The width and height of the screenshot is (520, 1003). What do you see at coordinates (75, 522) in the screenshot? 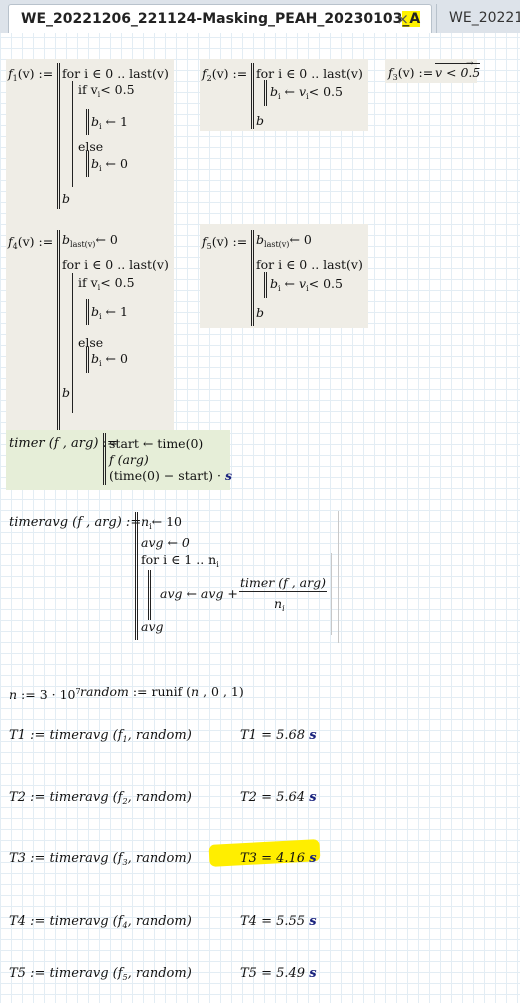
I see `timeravg-def: timeravg (f , arg) :=` at bounding box center [75, 522].